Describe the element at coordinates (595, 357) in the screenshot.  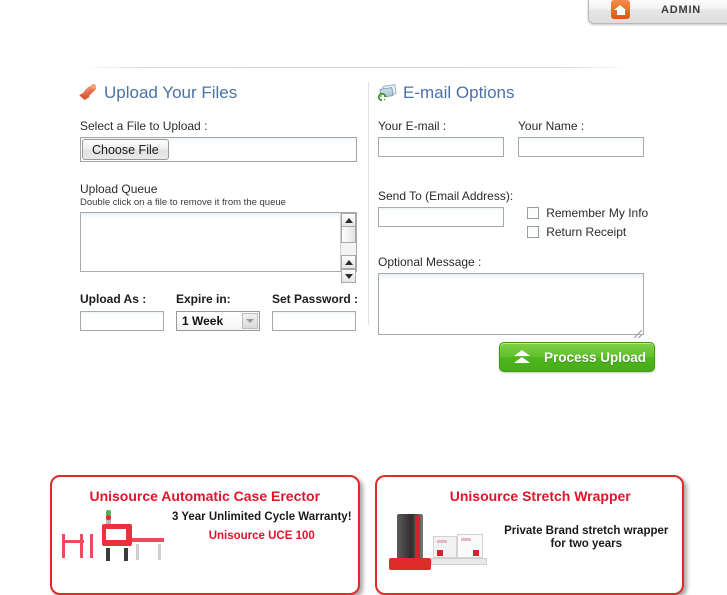
I see `process-upload-label: Process Upload` at that location.